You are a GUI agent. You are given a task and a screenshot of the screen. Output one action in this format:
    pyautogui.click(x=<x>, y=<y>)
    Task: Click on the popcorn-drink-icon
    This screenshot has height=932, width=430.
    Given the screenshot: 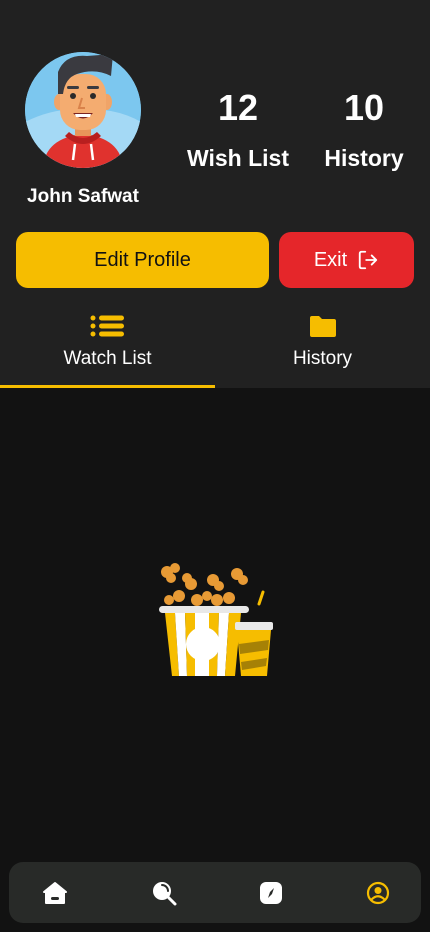 What is the action you would take?
    pyautogui.click(x=216, y=619)
    